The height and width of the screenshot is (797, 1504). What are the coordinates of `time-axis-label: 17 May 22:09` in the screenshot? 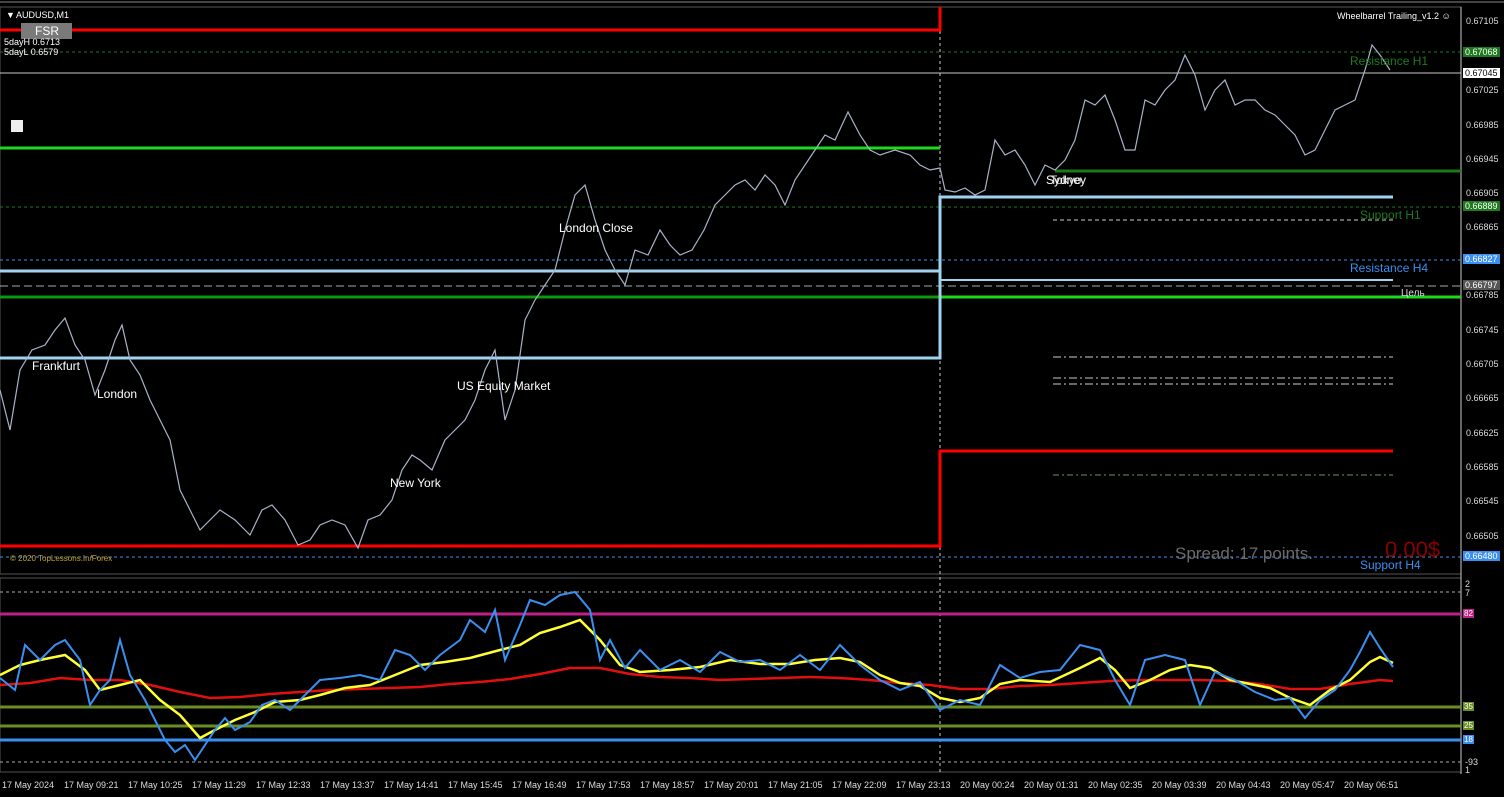 It's located at (859, 785).